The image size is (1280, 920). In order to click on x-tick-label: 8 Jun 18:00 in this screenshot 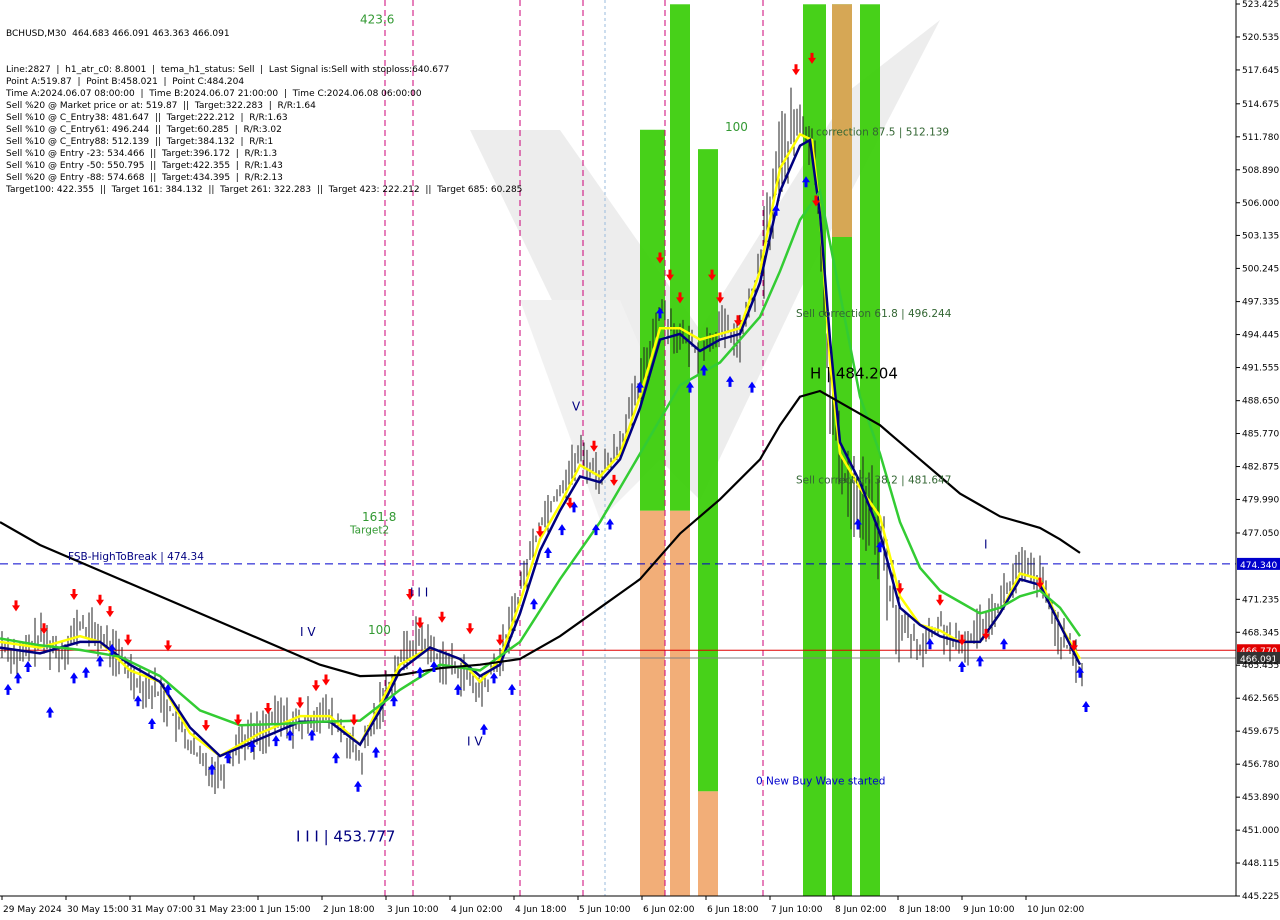, I will do `click(925, 910)`.